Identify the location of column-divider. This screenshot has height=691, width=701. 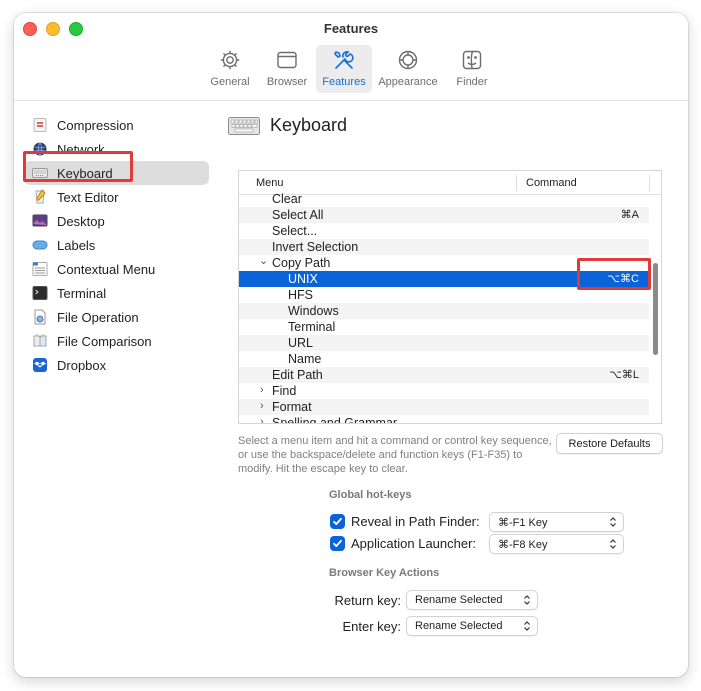
(516, 183).